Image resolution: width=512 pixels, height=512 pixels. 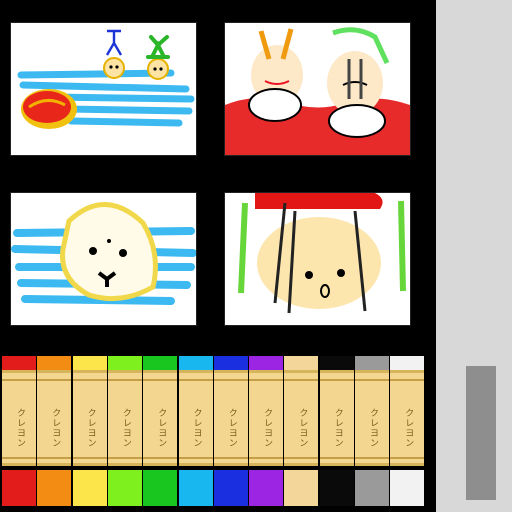 I want to click on crayon-light-green: クレヨン, so click(x=124, y=434).